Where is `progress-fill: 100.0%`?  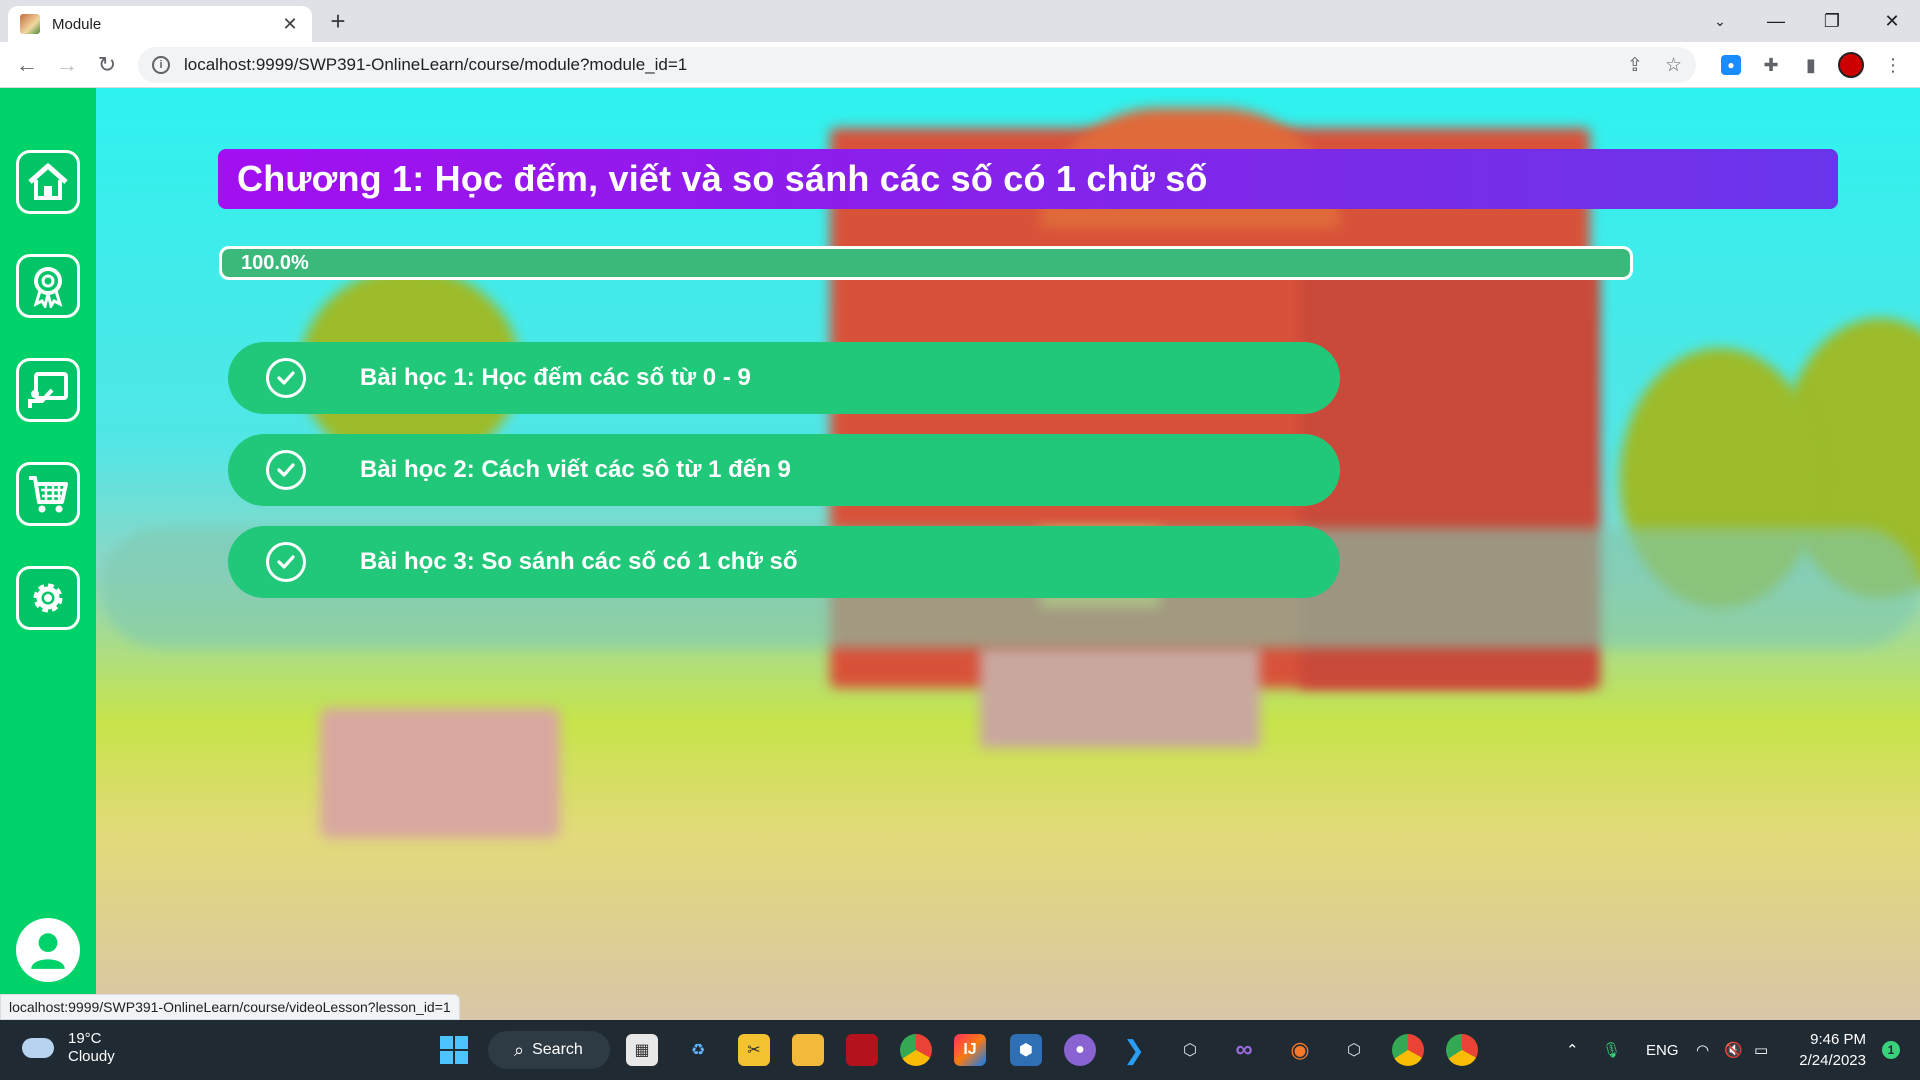 progress-fill: 100.0% is located at coordinates (926, 263).